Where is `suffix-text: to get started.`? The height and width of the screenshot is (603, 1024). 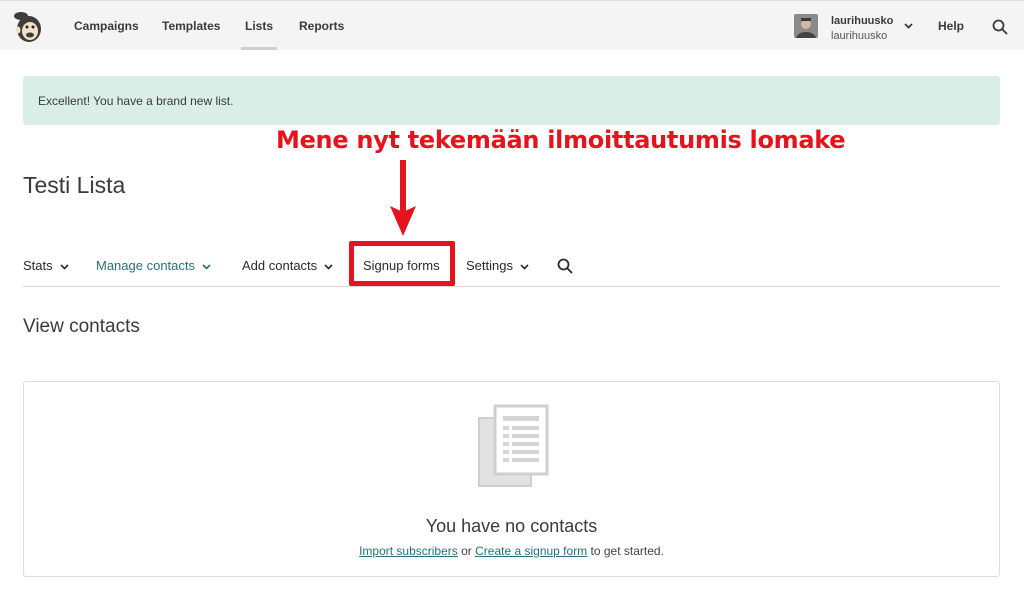 suffix-text: to get started. is located at coordinates (625, 551).